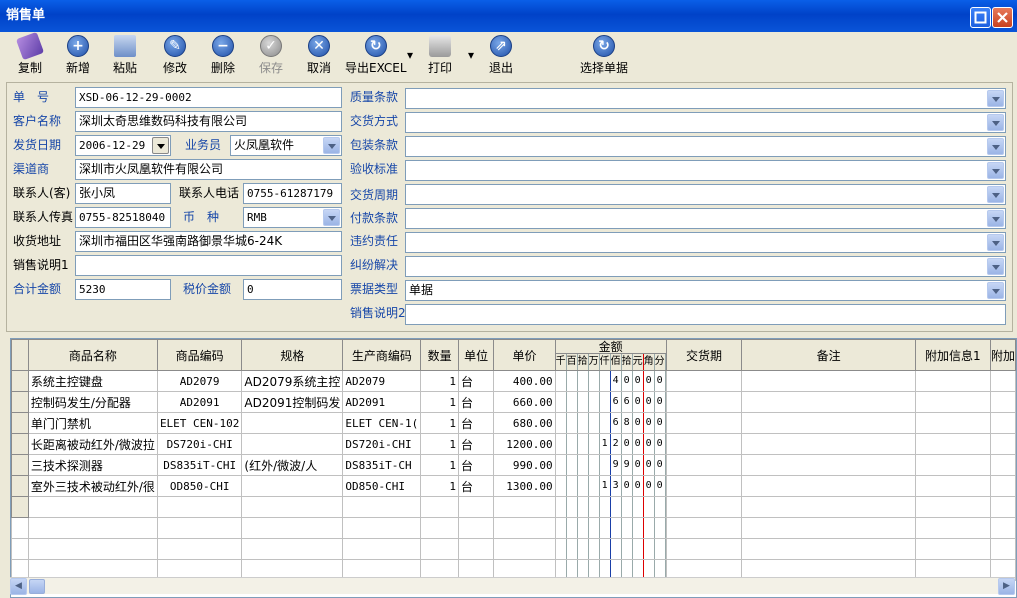 This screenshot has width=1017, height=598. What do you see at coordinates (292, 355) in the screenshot?
I see `col-header-spec: 规格` at bounding box center [292, 355].